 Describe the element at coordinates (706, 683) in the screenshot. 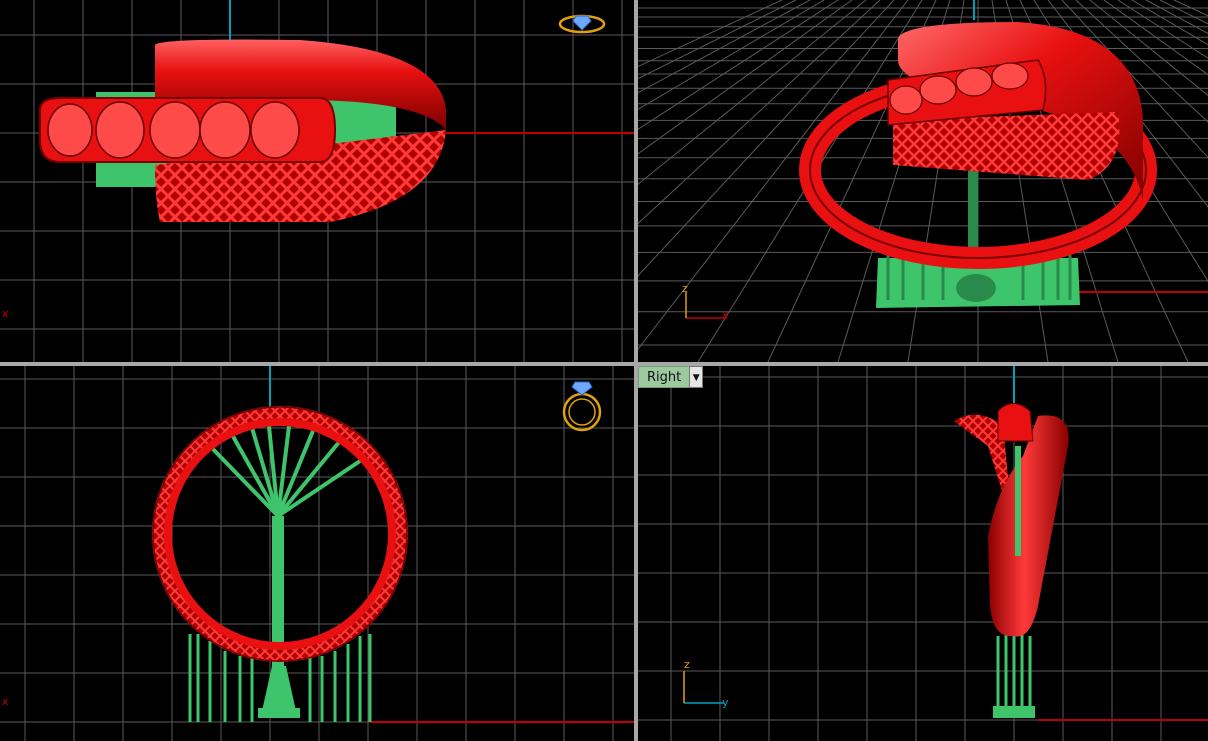

I see `axis-gizmo: y z` at that location.